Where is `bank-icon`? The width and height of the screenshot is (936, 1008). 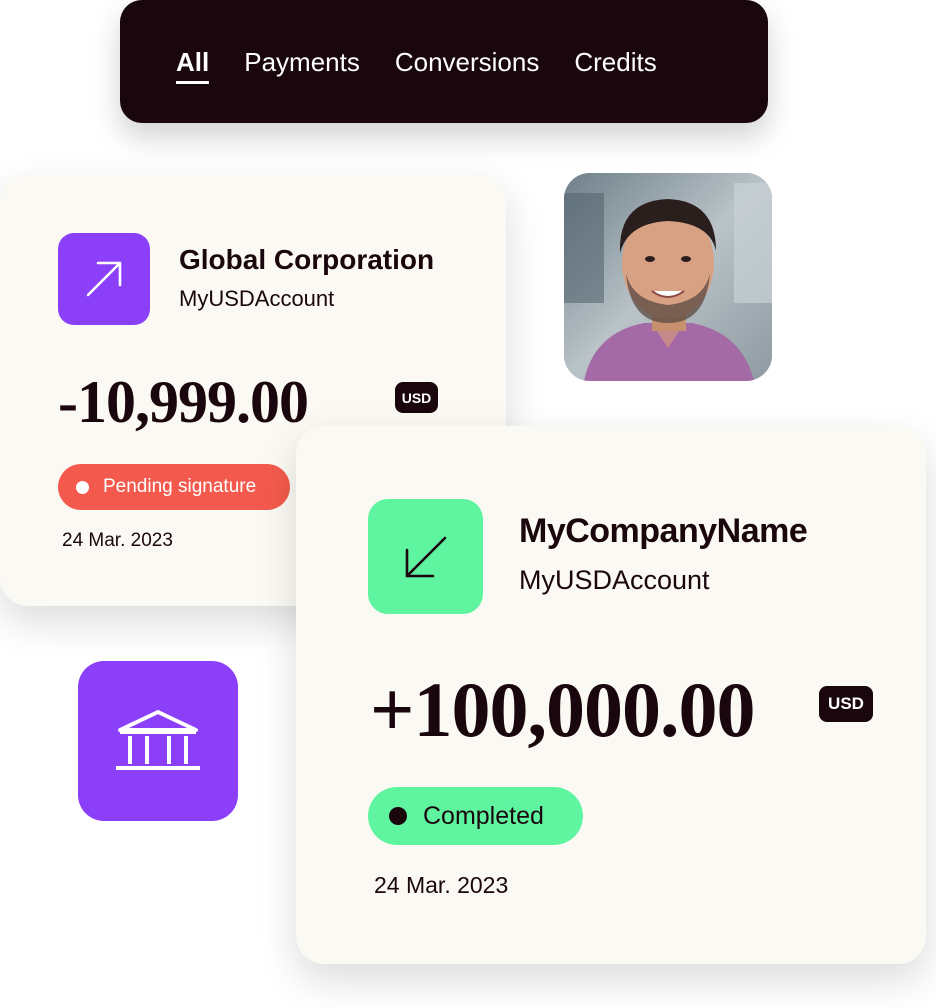
bank-icon is located at coordinates (158, 741).